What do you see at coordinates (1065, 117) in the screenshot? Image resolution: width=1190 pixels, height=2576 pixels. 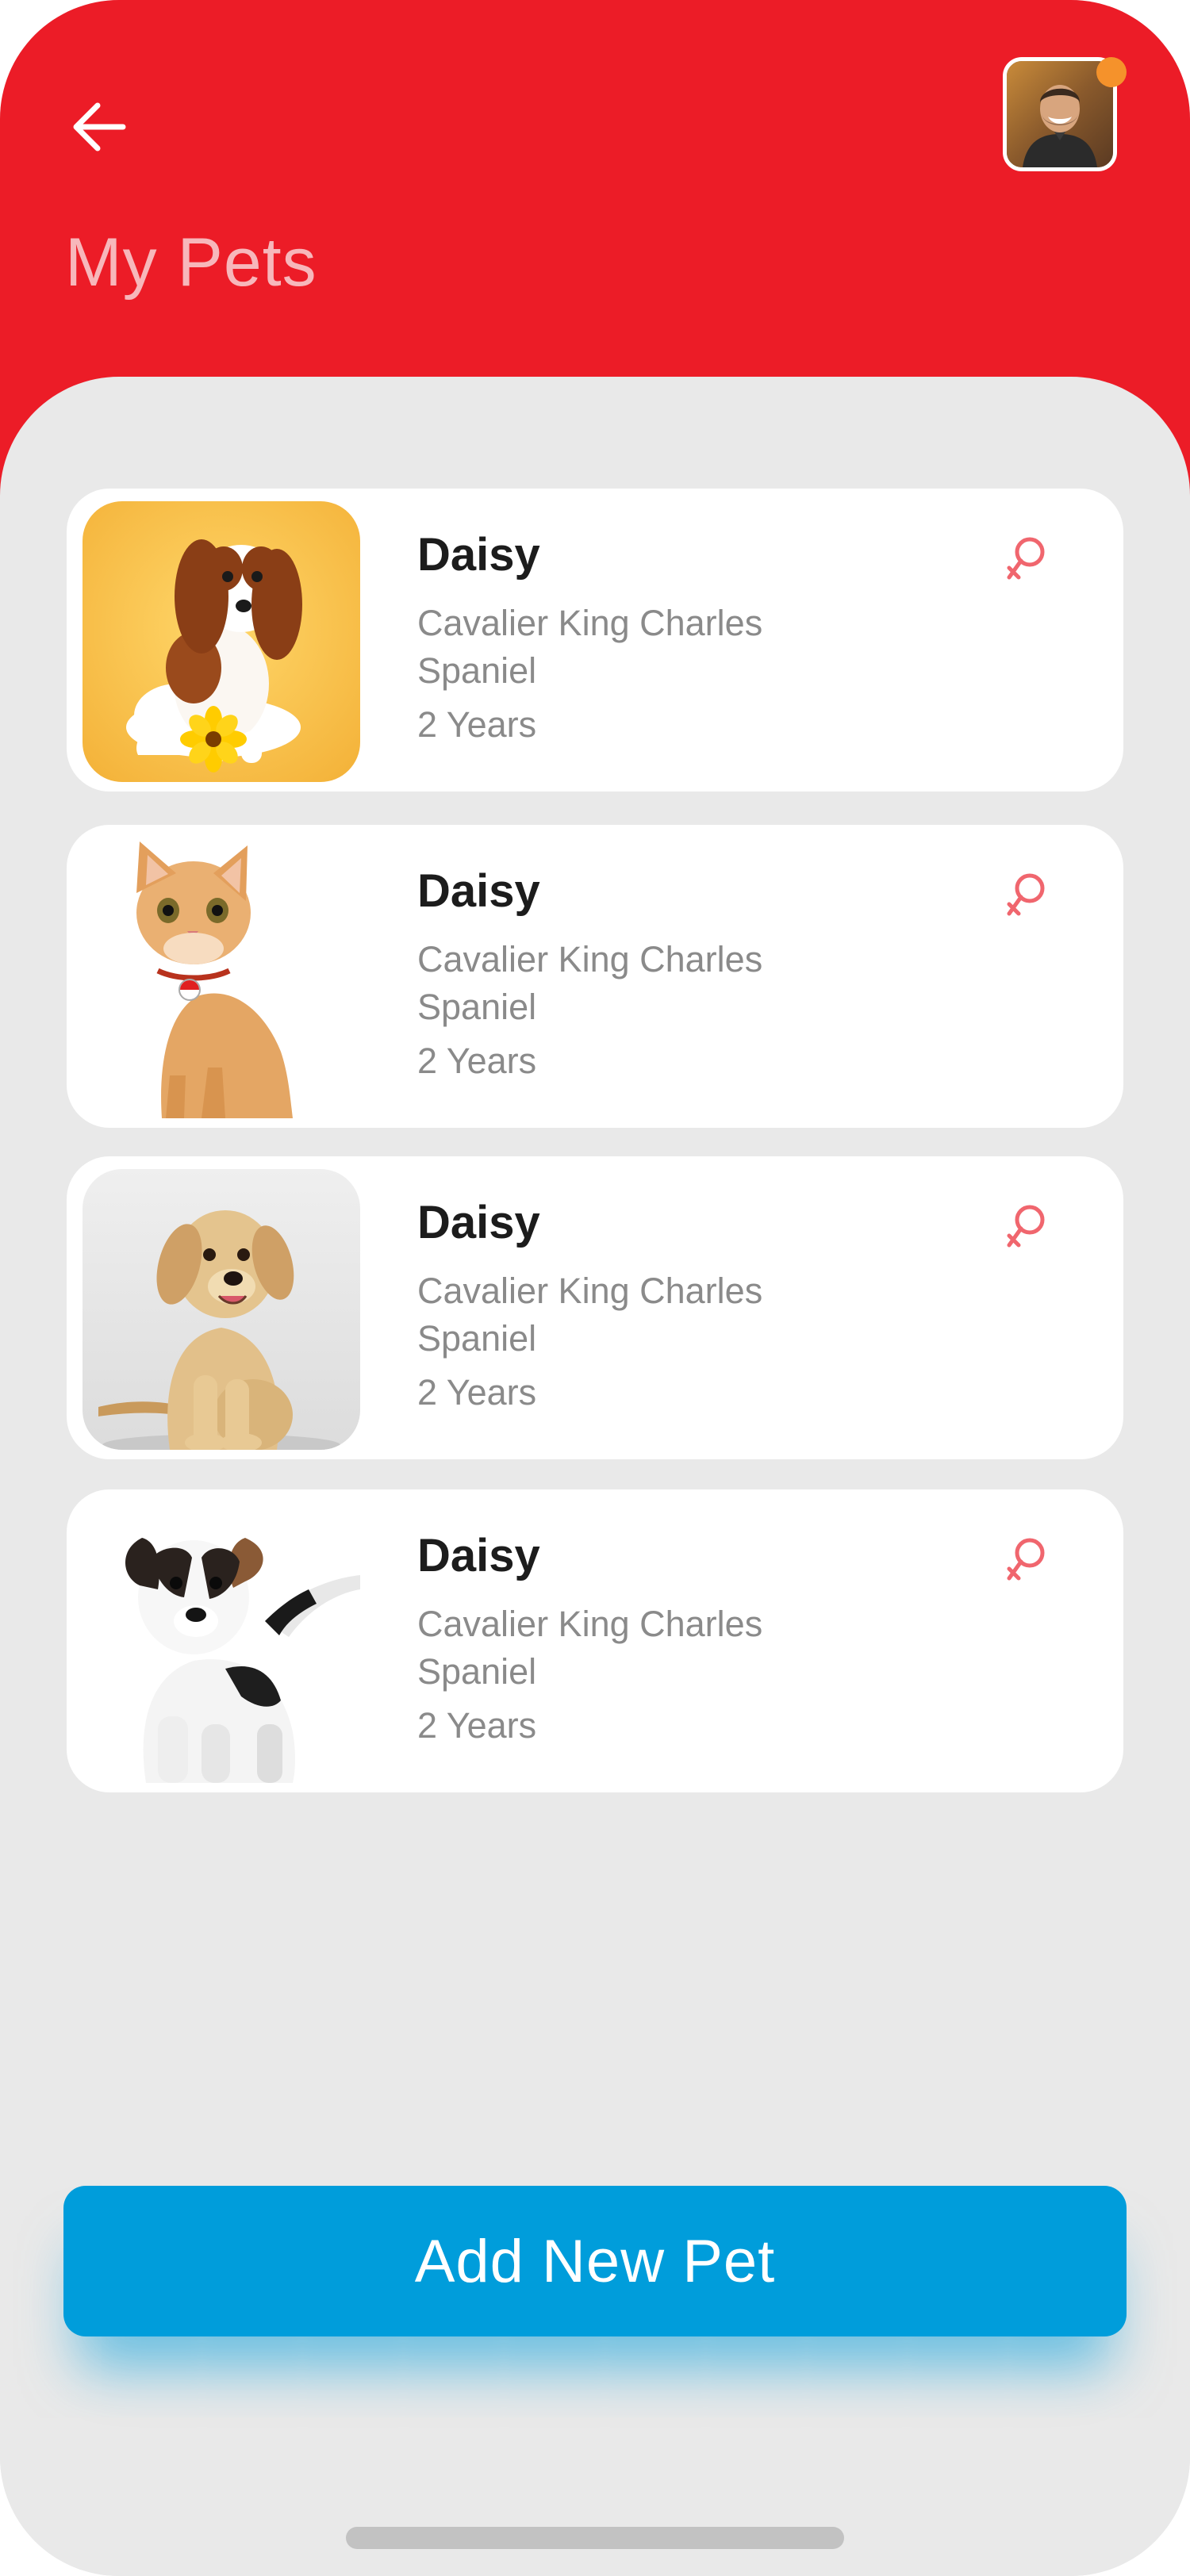 I see `profile-avatar-button` at bounding box center [1065, 117].